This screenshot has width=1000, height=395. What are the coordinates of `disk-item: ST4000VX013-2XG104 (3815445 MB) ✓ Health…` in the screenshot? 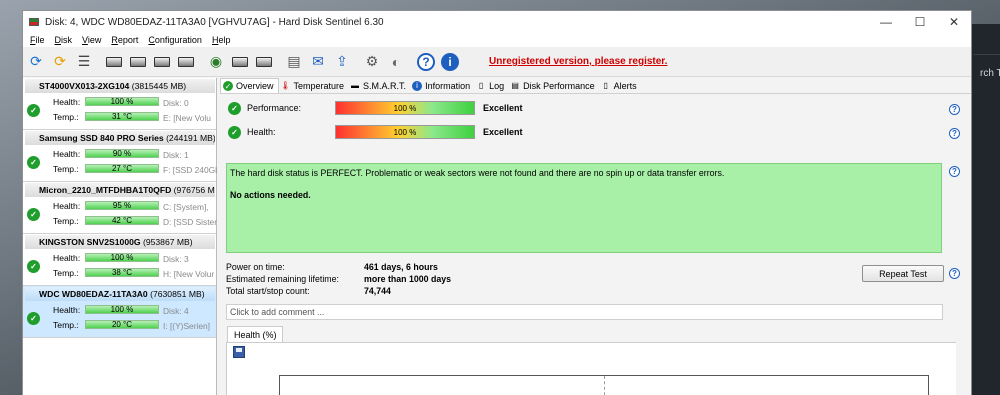 It's located at (119, 104).